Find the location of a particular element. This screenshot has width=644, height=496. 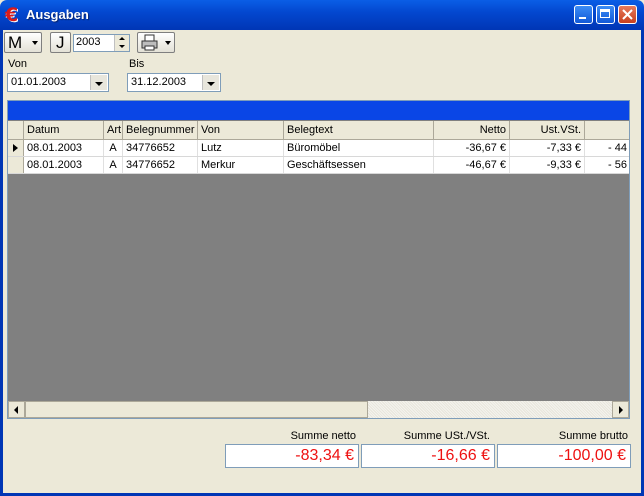

month-dropdown-button: M is located at coordinates (23, 42).